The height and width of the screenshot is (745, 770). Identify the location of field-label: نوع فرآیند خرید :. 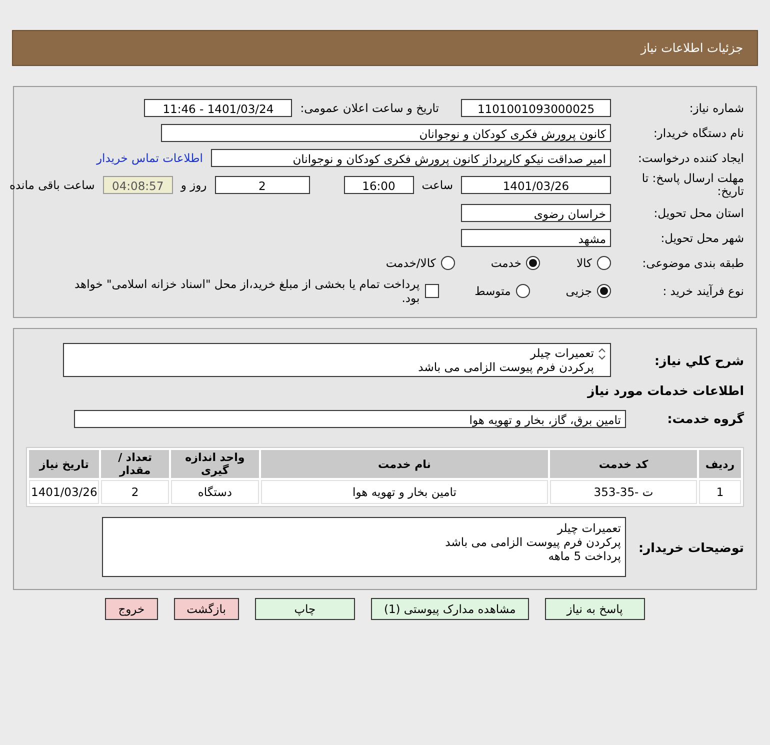
(703, 291).